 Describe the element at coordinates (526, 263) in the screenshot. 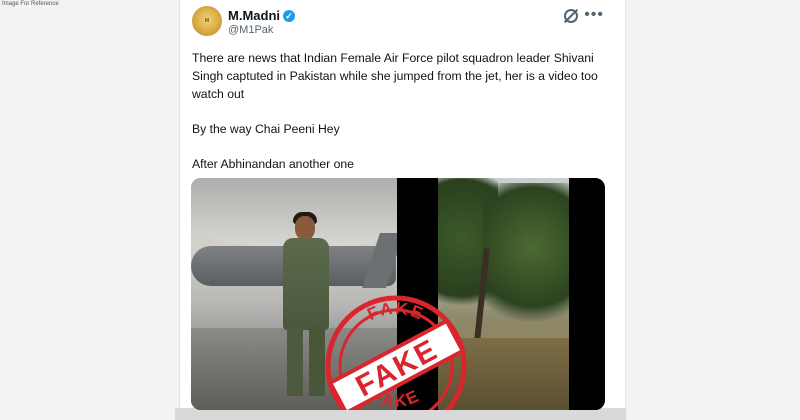

I see `tree-foliage` at that location.